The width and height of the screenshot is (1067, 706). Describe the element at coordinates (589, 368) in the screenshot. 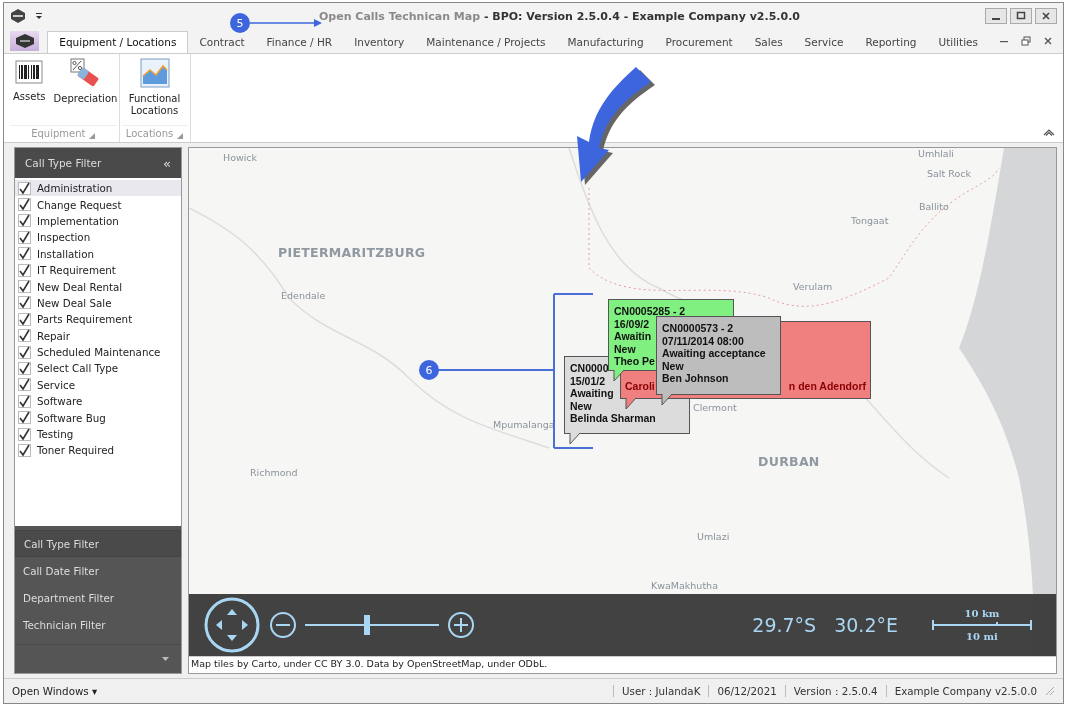

I see `callout-text: CN0000` at that location.